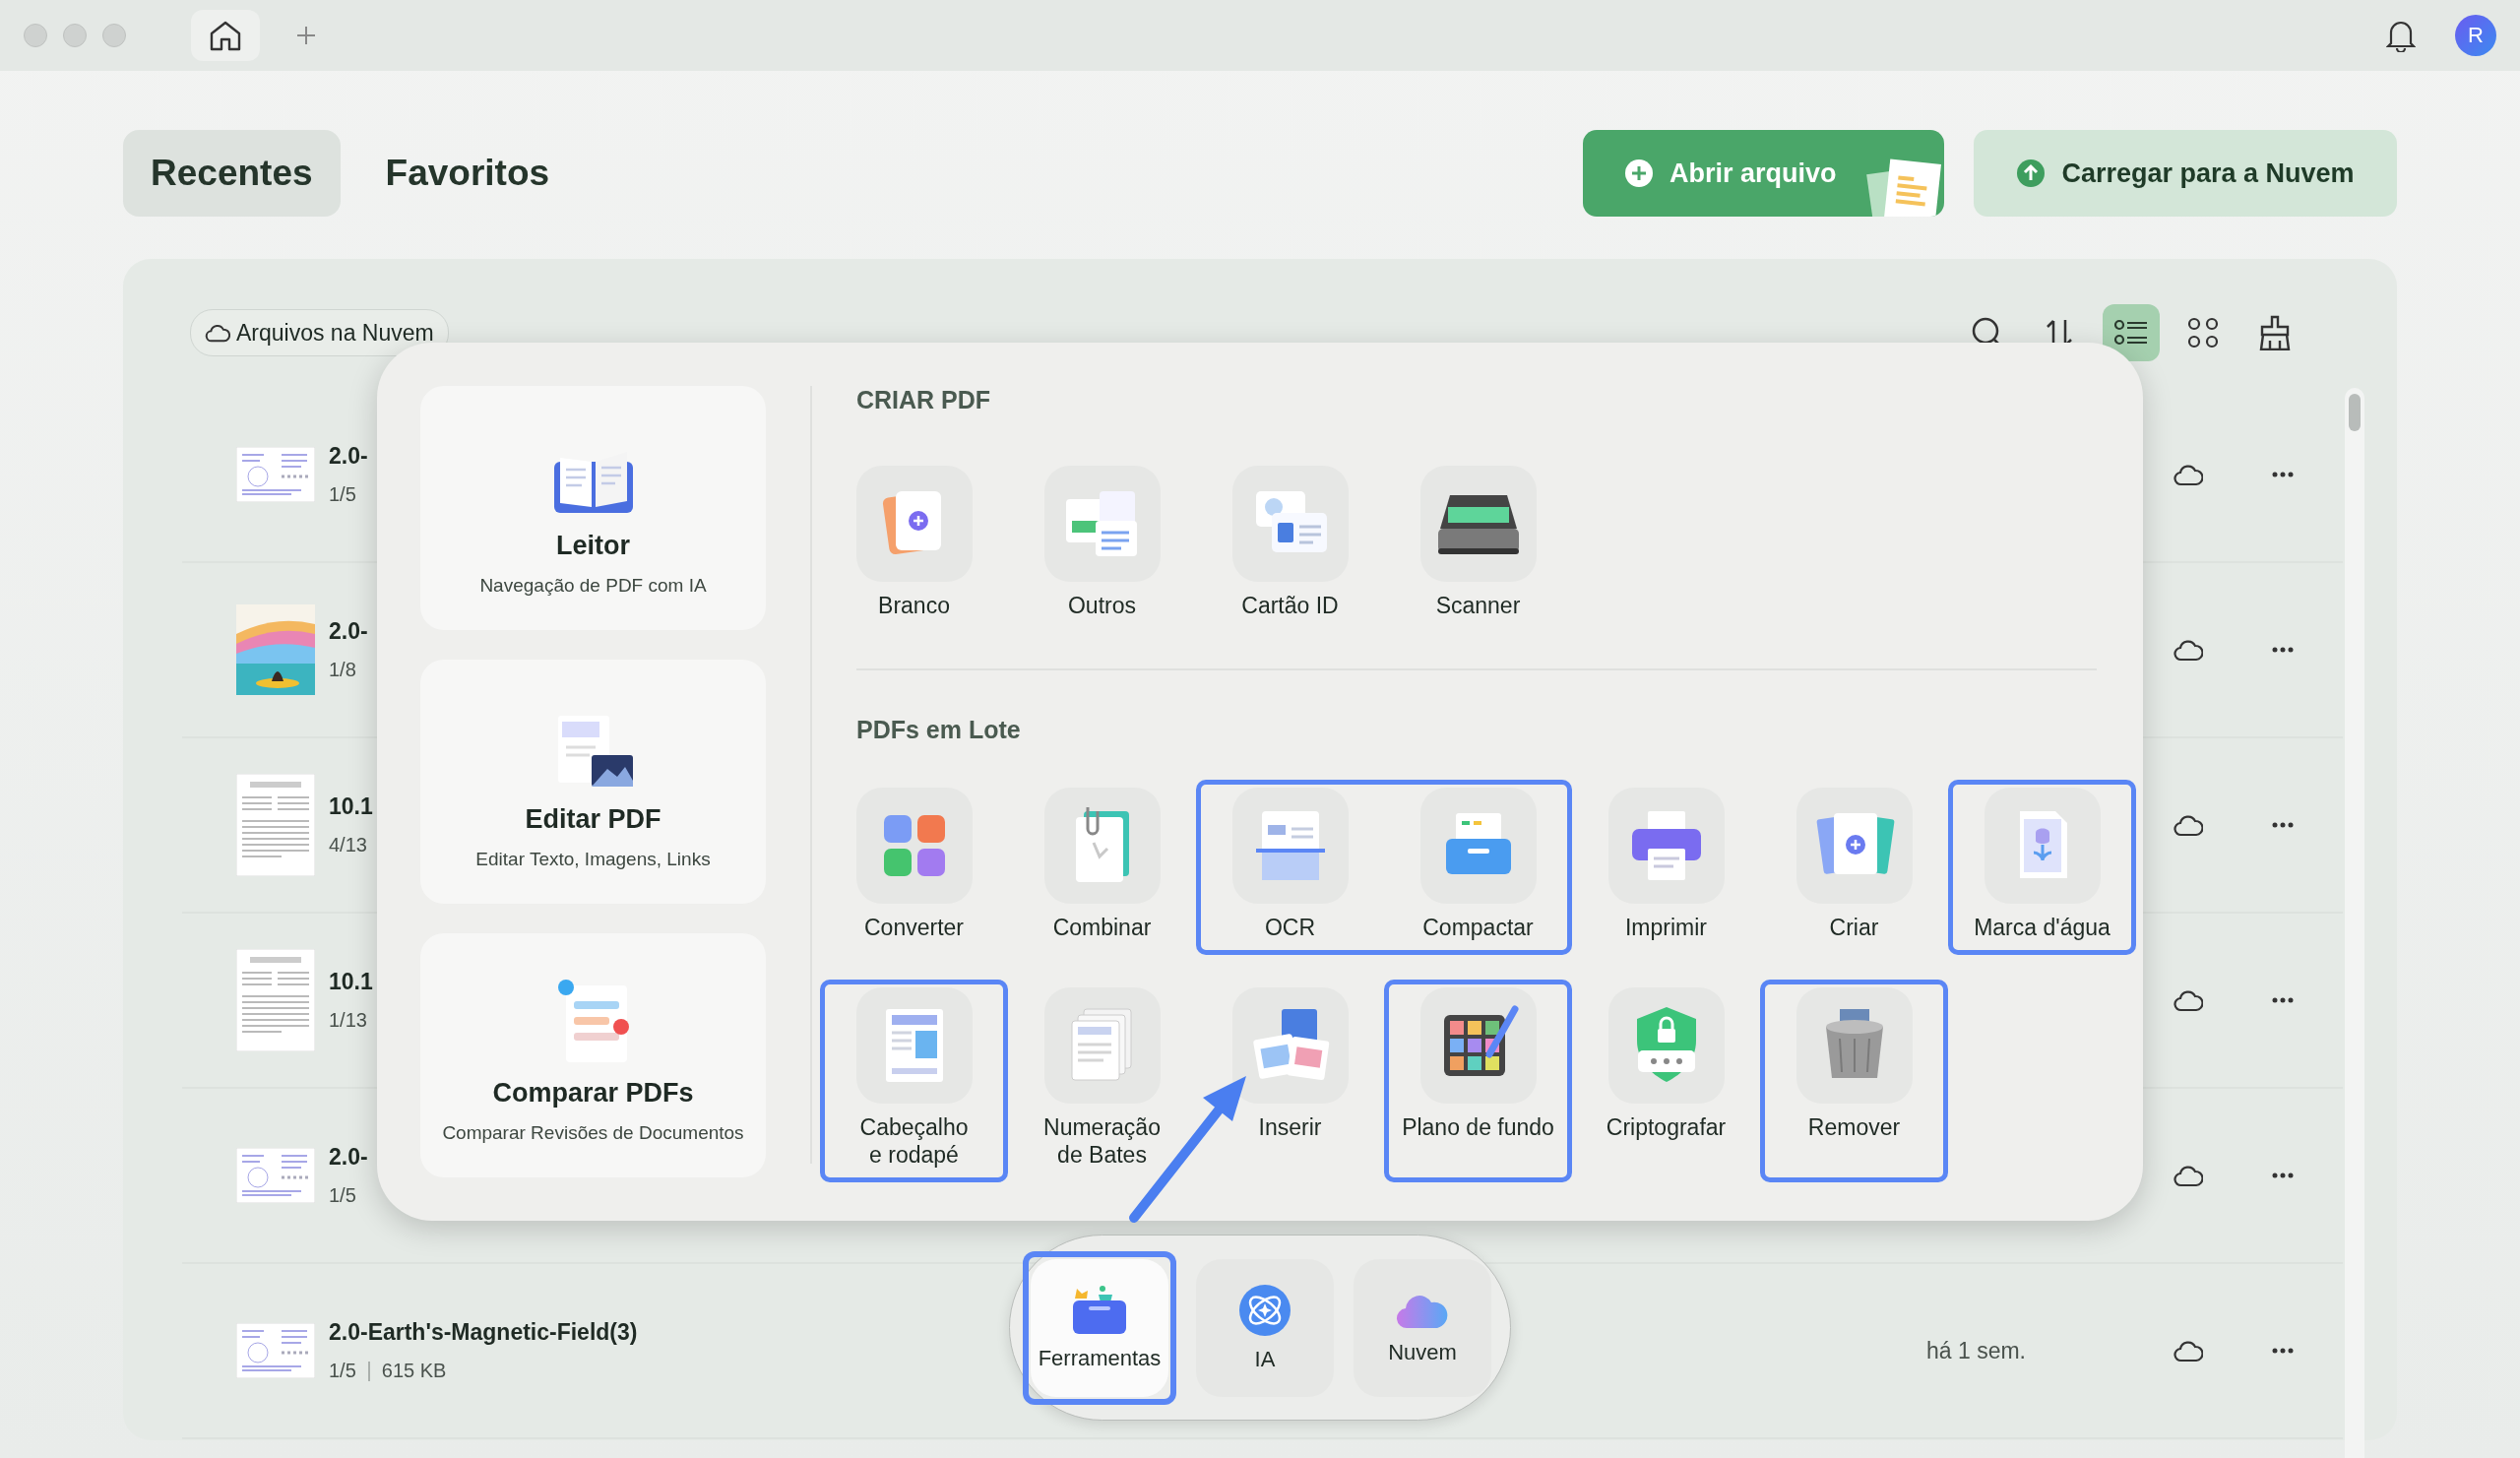  I want to click on tool-button: Criptografar, so click(1666, 1081).